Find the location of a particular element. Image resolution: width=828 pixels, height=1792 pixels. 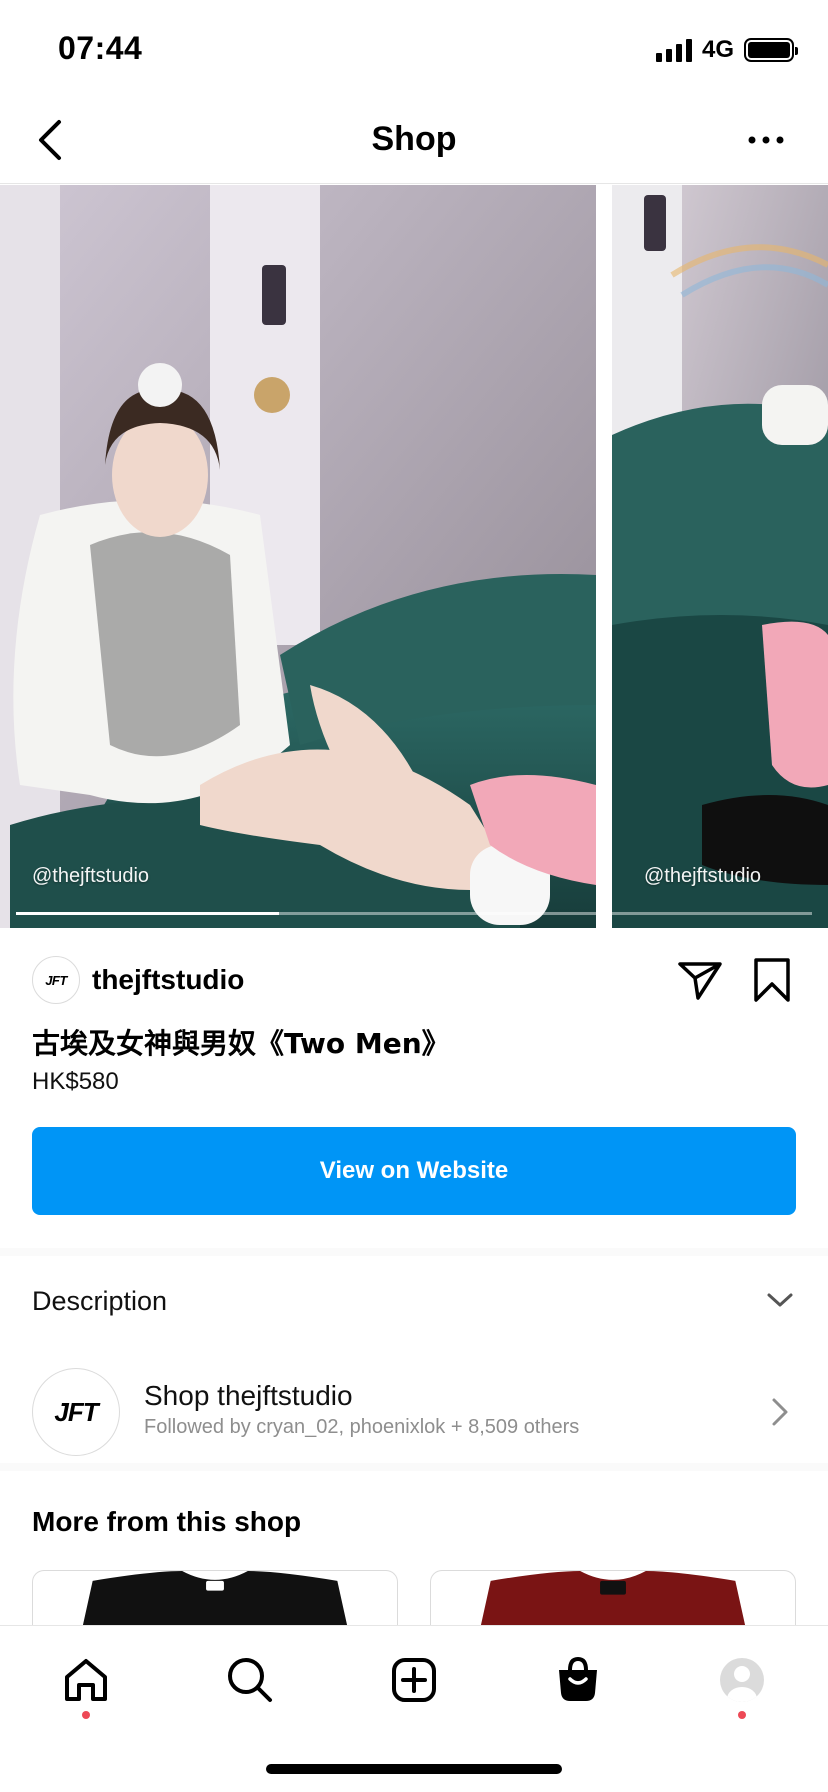

image-watermark: @thejftstudio is located at coordinates (91, 876).